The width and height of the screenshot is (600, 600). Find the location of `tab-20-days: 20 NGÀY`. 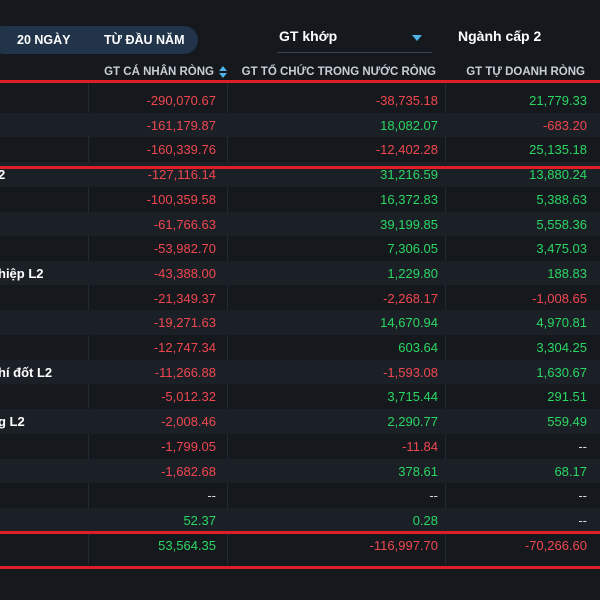

tab-20-days: 20 NGÀY is located at coordinates (44, 40).